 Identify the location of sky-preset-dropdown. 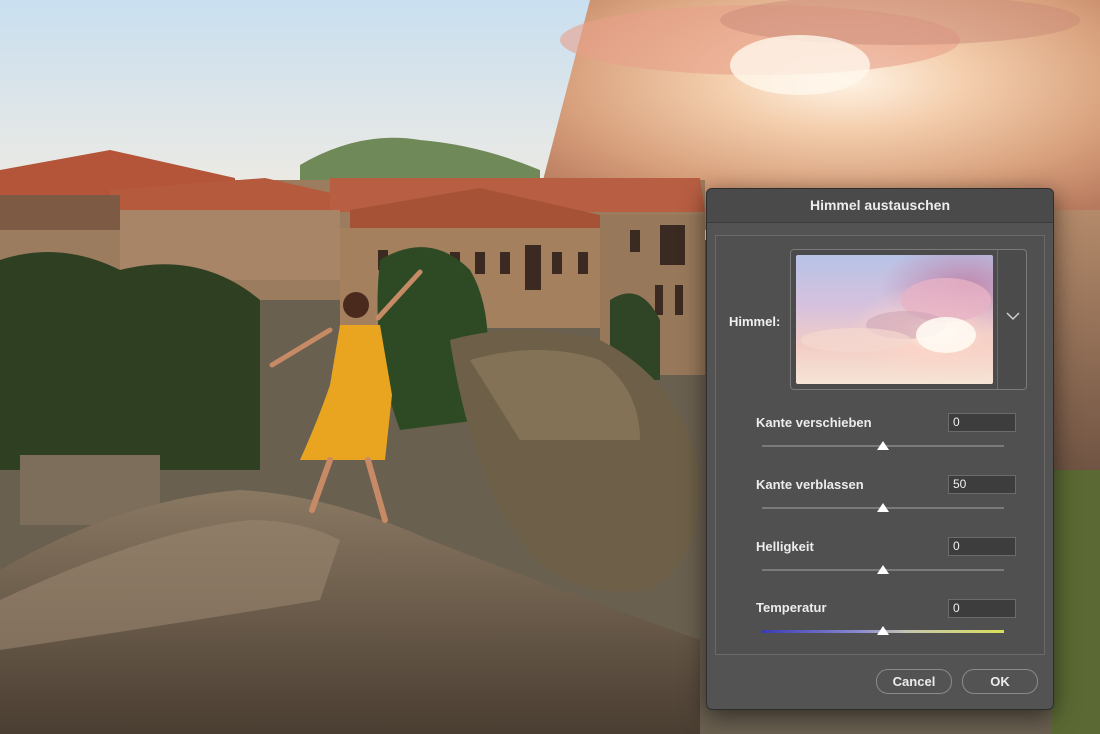
(908, 319).